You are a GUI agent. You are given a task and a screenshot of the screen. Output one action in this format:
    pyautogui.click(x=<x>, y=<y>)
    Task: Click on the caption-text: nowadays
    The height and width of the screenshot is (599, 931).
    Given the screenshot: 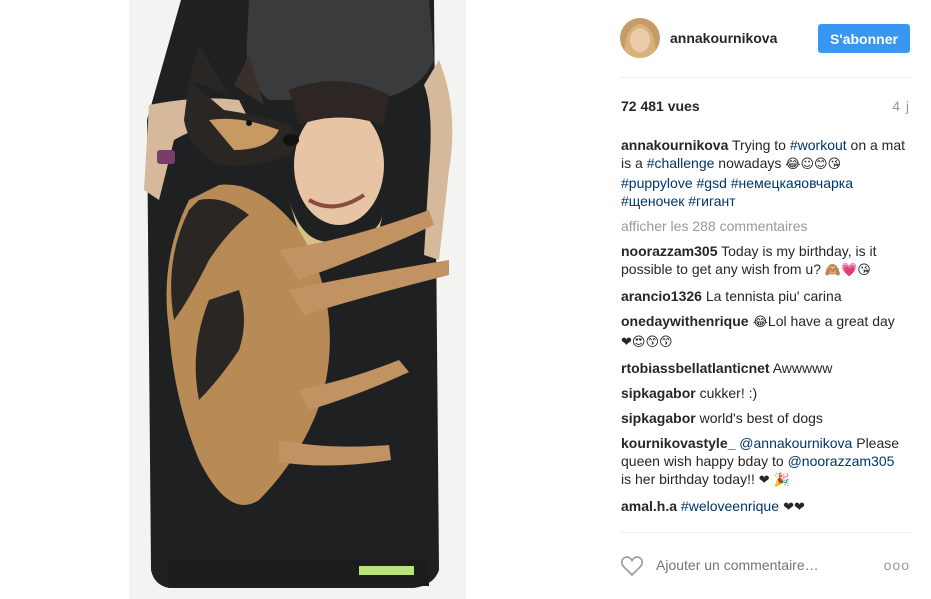 What is the action you would take?
    pyautogui.click(x=750, y=163)
    